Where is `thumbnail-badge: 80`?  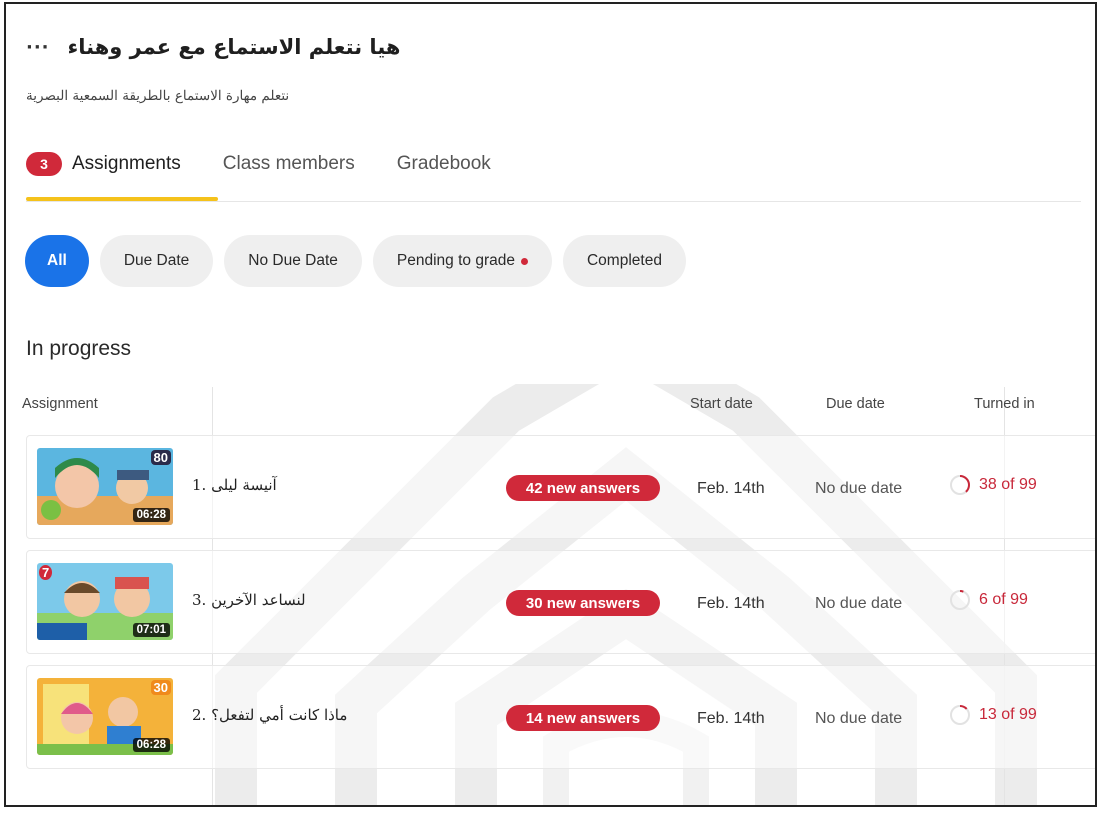
thumbnail-badge: 80 is located at coordinates (160, 457).